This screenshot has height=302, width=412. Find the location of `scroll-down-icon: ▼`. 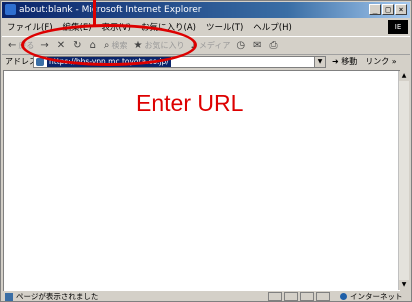

scroll-down-icon: ▼ is located at coordinates (404, 285).